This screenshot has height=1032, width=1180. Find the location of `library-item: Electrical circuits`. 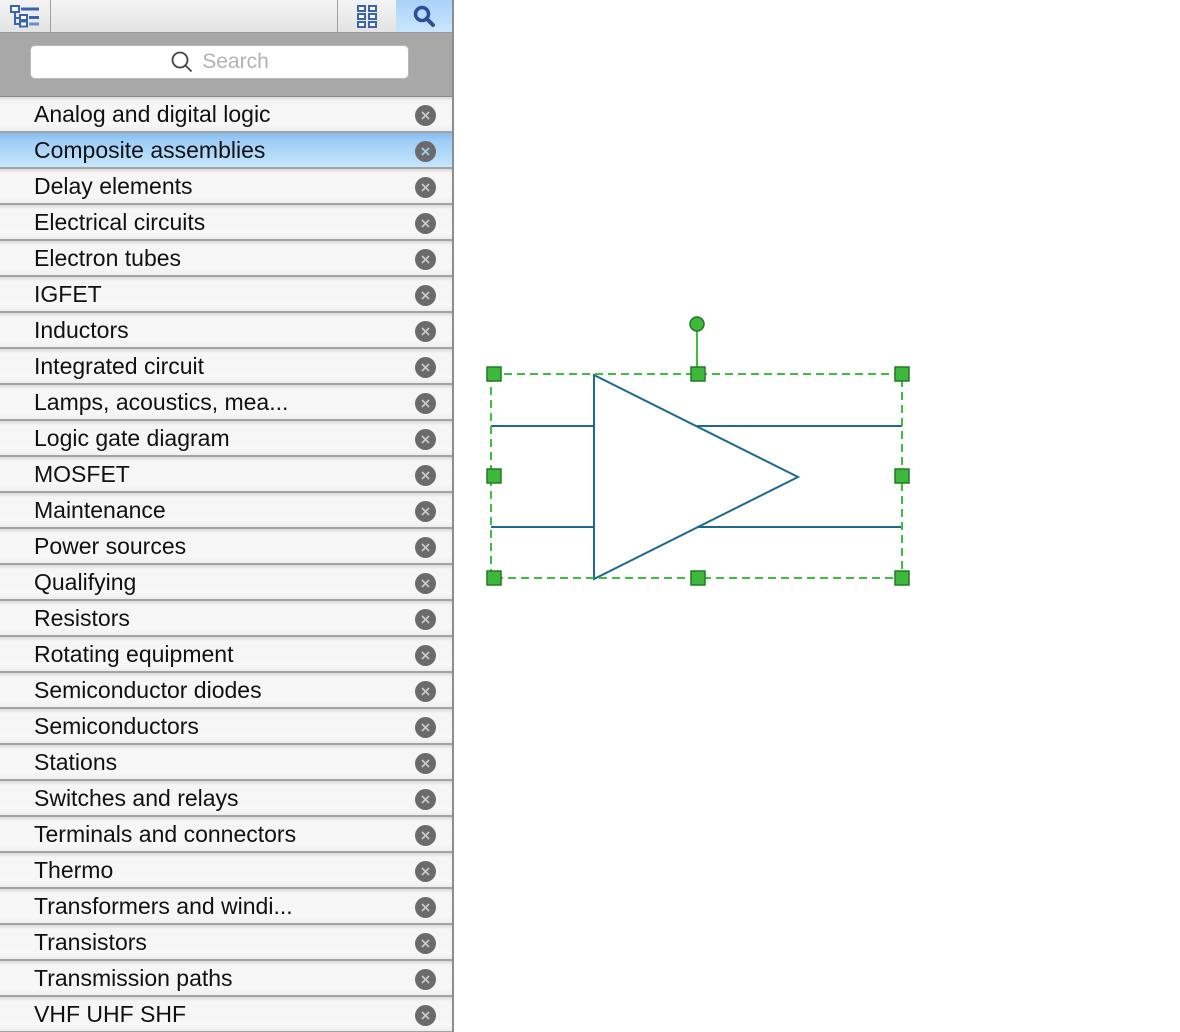

library-item: Electrical circuits is located at coordinates (226, 223).